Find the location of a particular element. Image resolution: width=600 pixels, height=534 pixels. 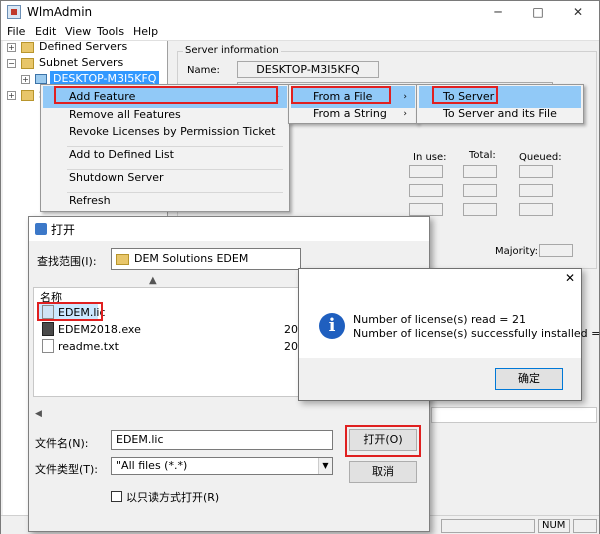

collapse-icon: − is located at coordinates (11, 63).